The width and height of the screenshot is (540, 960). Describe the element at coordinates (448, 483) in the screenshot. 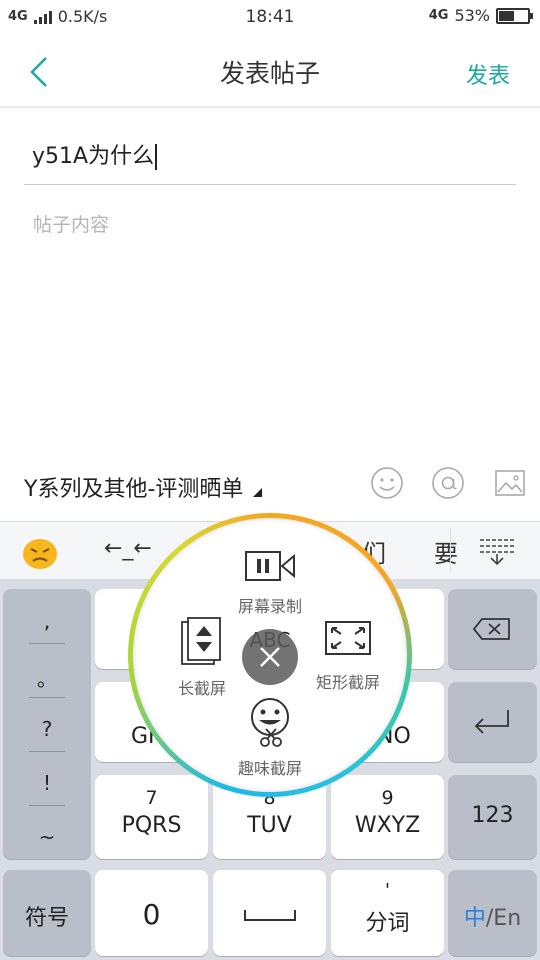

I see `at-mention-icon` at that location.